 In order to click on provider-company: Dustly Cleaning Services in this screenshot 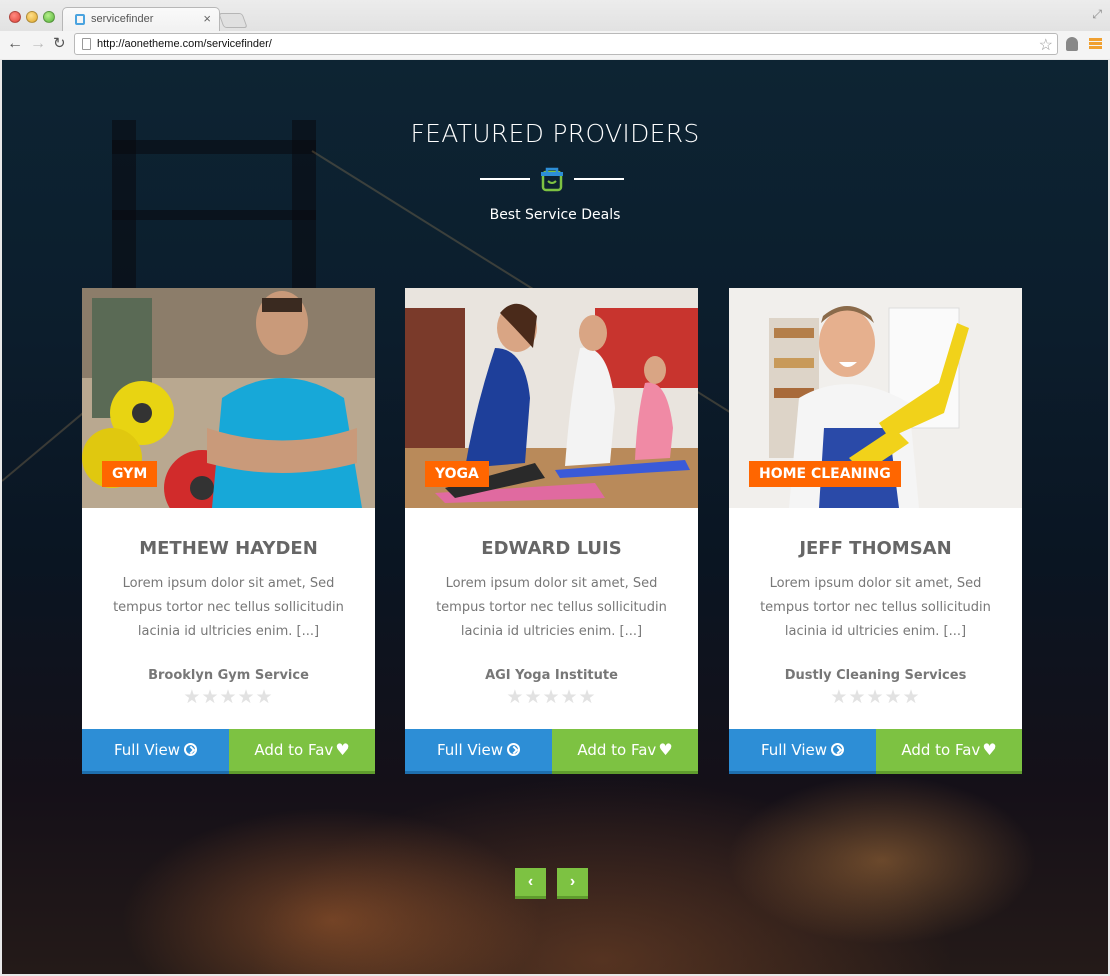, I will do `click(875, 675)`.